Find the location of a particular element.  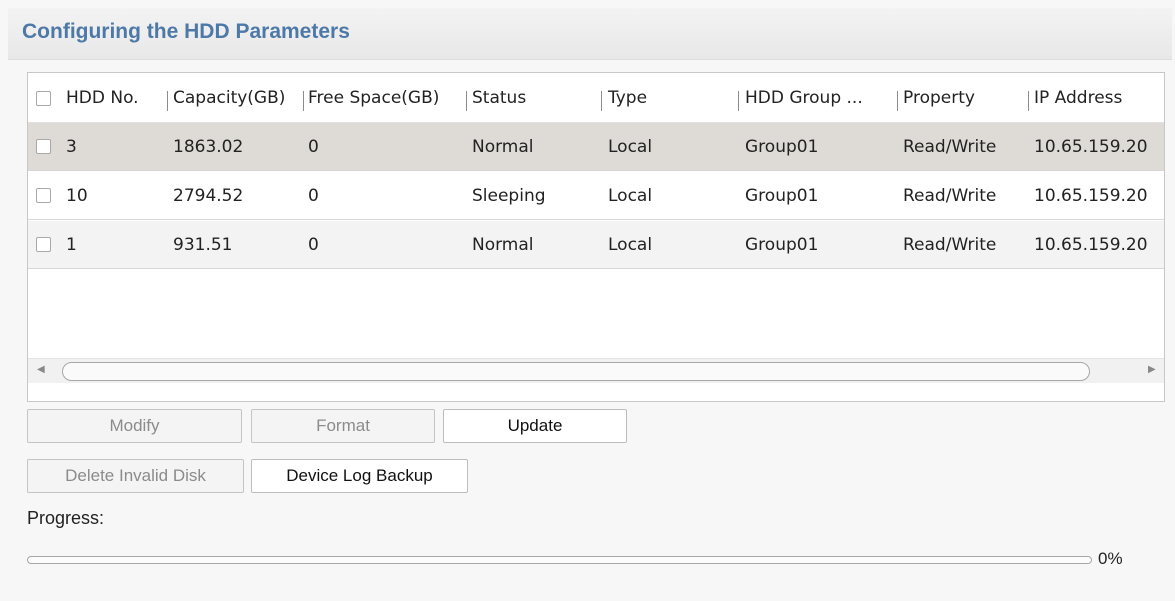

progress-label: Progress: is located at coordinates (66, 518).